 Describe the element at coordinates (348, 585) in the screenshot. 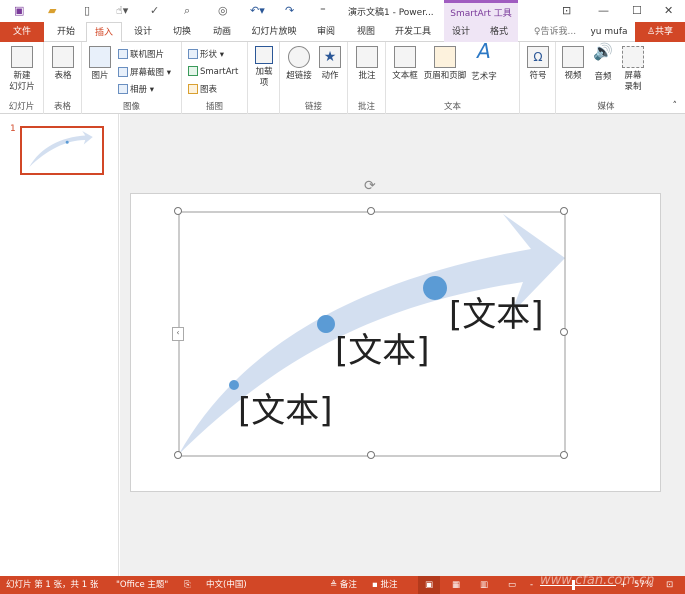

I see `notes-label: 备注` at that location.